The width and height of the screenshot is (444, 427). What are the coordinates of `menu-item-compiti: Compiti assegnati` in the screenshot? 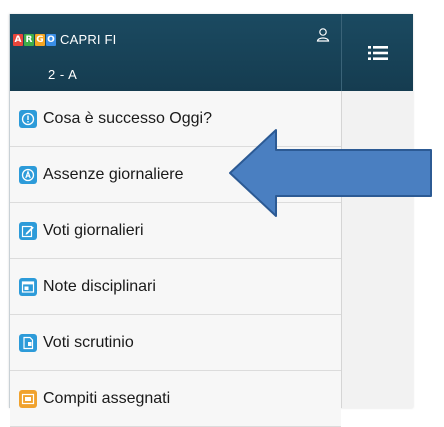 It's located at (175, 399).